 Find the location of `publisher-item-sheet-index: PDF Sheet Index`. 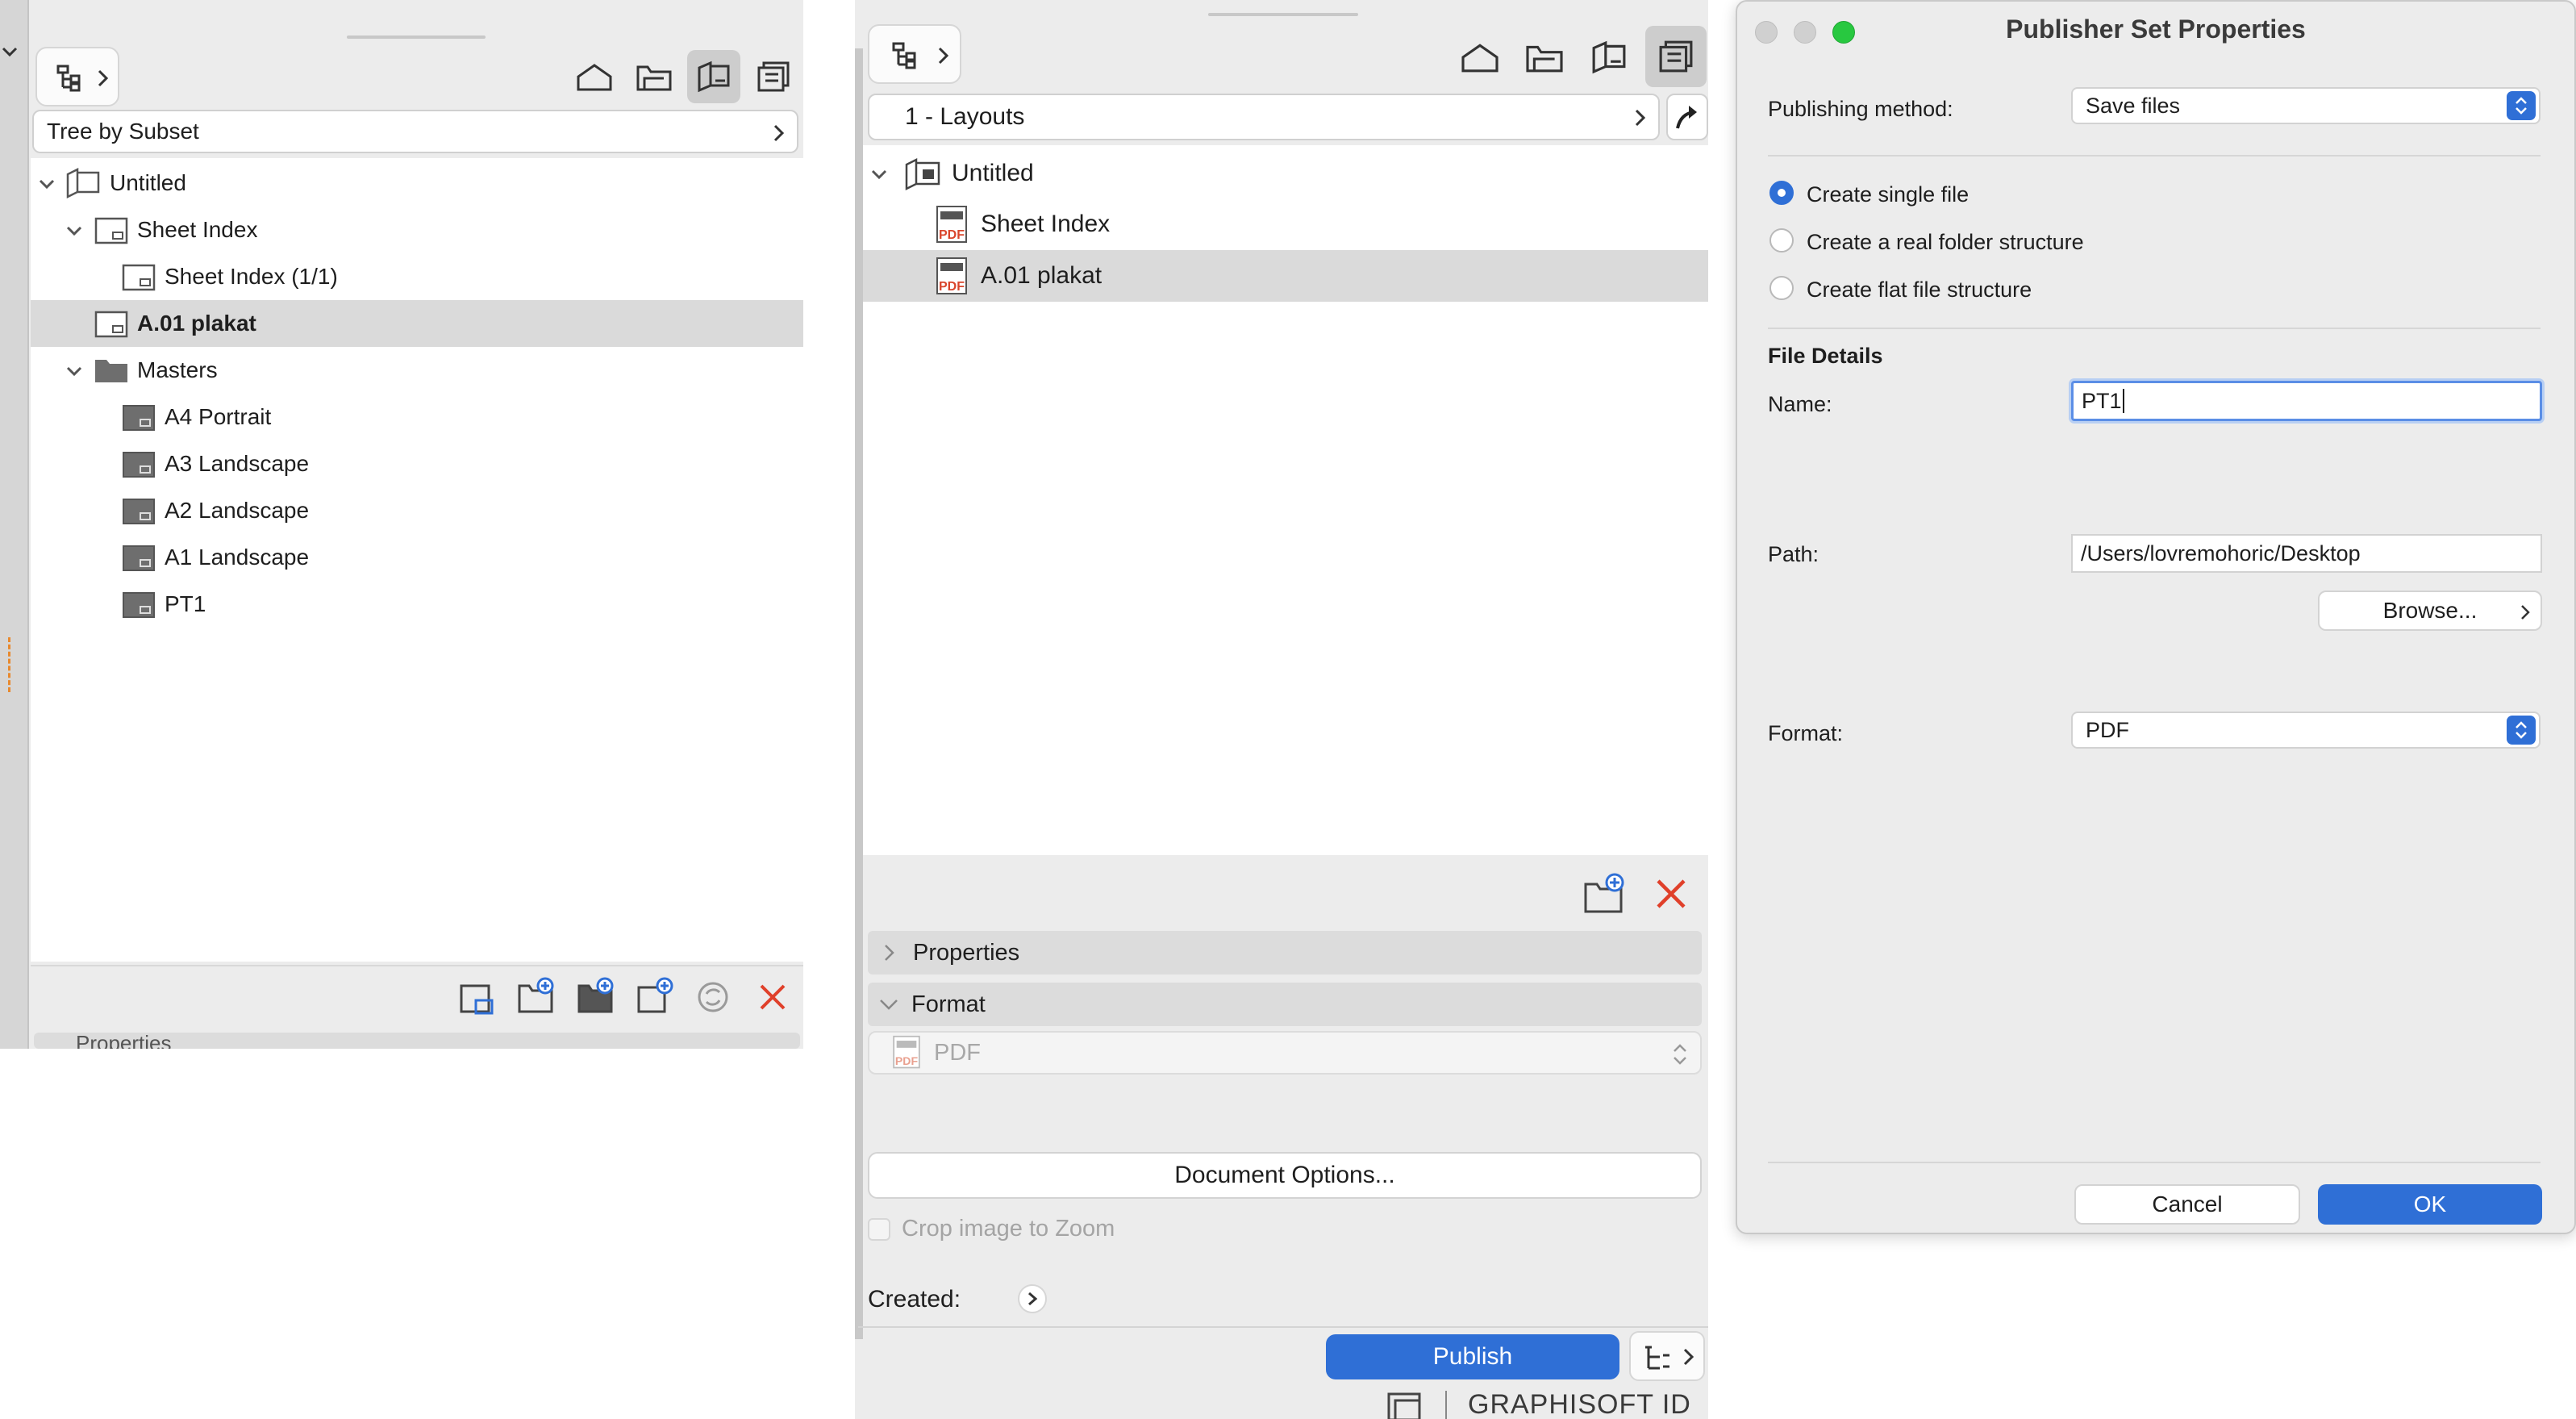

publisher-item-sheet-index: PDF Sheet Index is located at coordinates (1285, 224).